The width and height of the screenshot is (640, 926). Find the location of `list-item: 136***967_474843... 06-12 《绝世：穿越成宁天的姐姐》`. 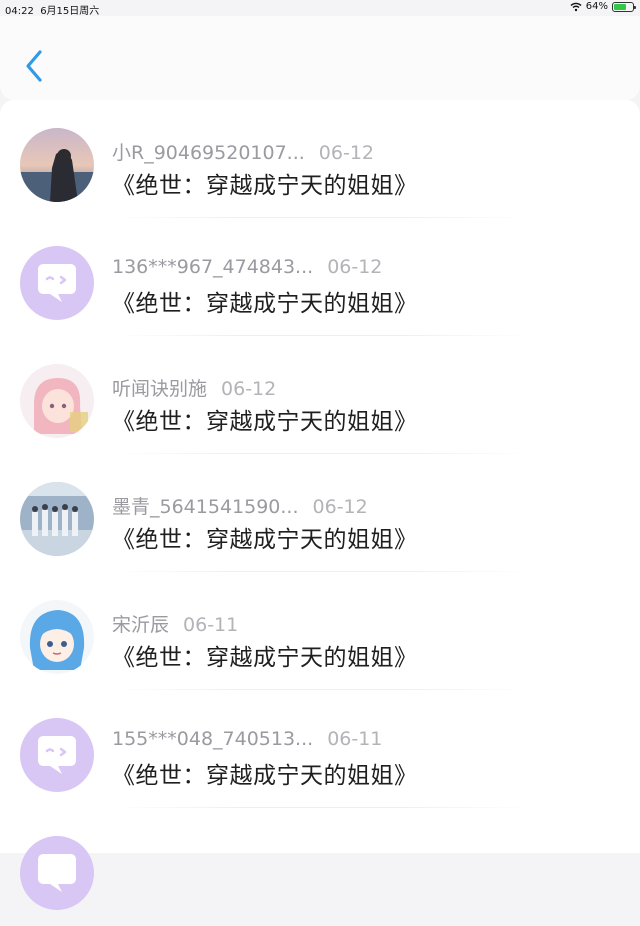

list-item: 136***967_474843... 06-12 《绝世：穿越成宁天的姐姐》 is located at coordinates (320, 277).